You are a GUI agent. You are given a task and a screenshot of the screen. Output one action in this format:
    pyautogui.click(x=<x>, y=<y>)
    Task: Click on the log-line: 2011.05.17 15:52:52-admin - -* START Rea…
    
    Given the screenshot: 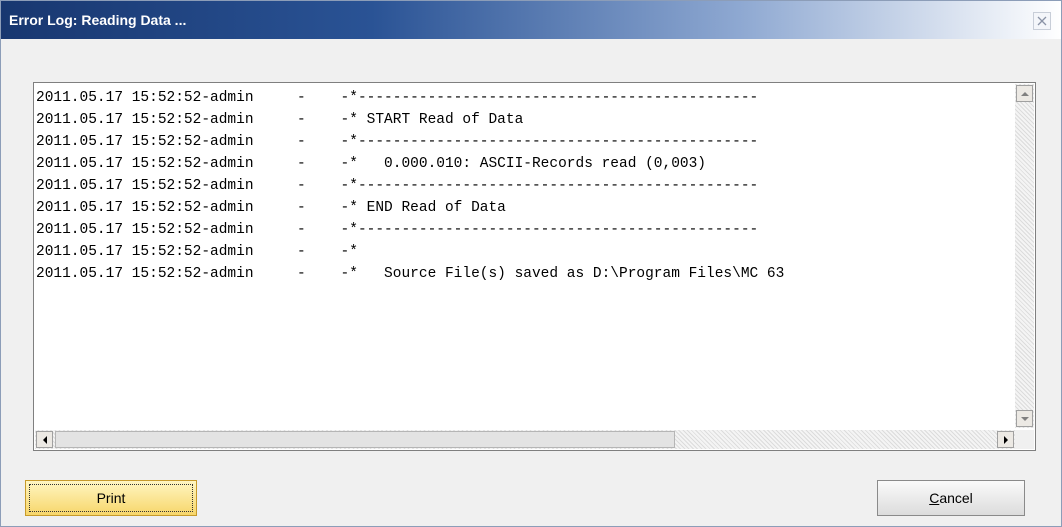 What is the action you would take?
    pyautogui.click(x=280, y=120)
    